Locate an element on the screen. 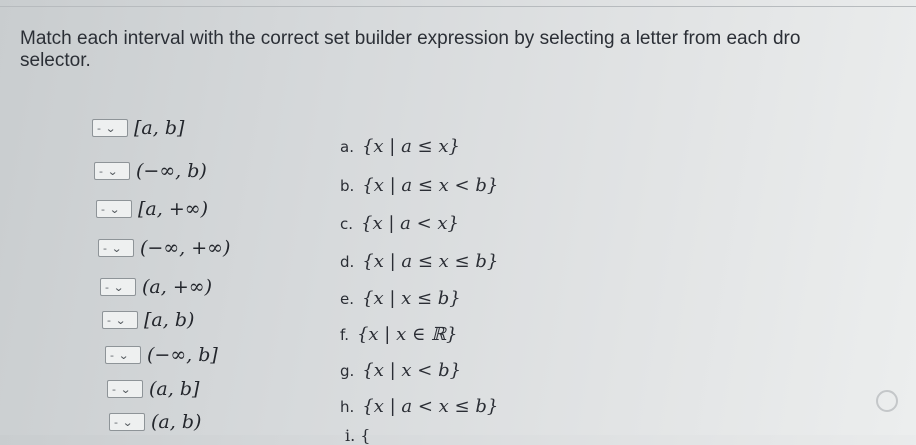 This screenshot has width=916, height=445. option-b: b. {x | a ≤ x < b} is located at coordinates (419, 185).